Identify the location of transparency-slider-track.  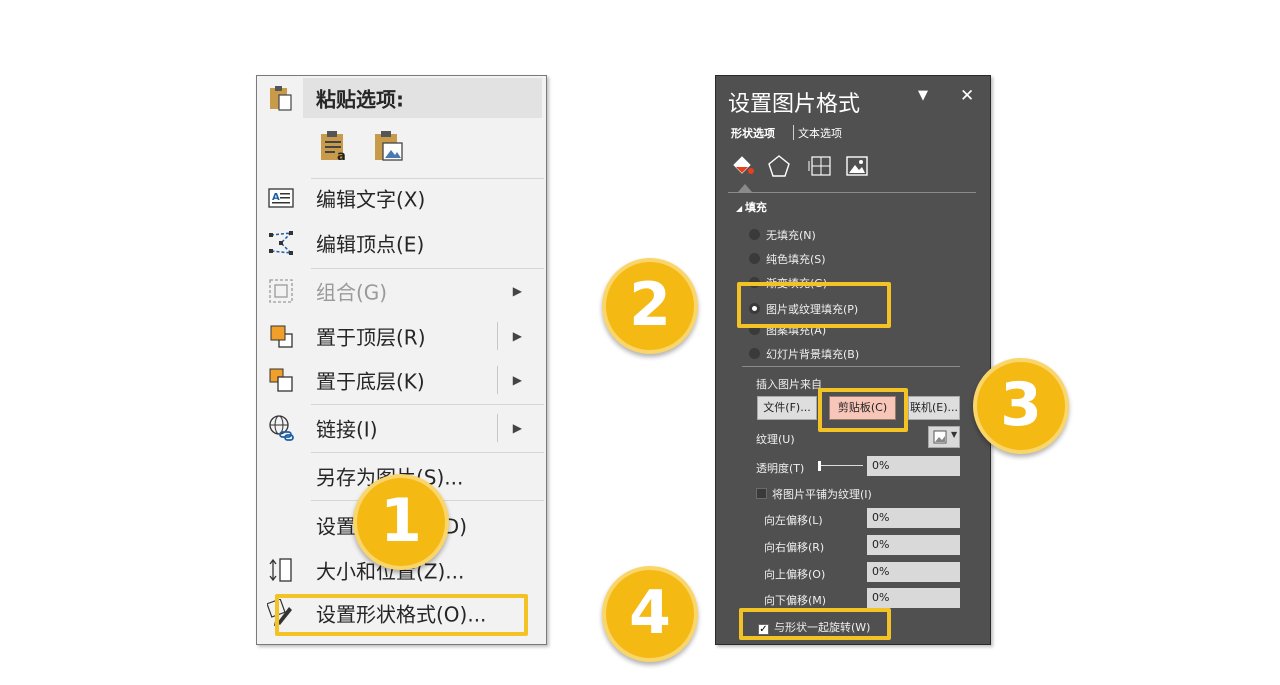
(842, 465).